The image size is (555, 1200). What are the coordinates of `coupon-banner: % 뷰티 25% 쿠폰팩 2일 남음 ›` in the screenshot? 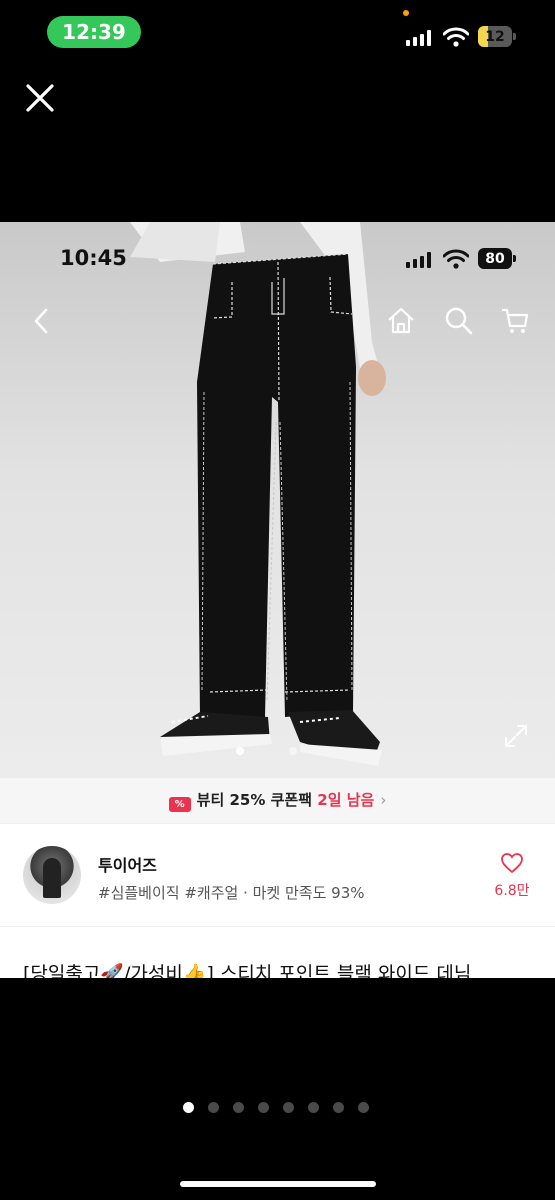 It's located at (277, 800).